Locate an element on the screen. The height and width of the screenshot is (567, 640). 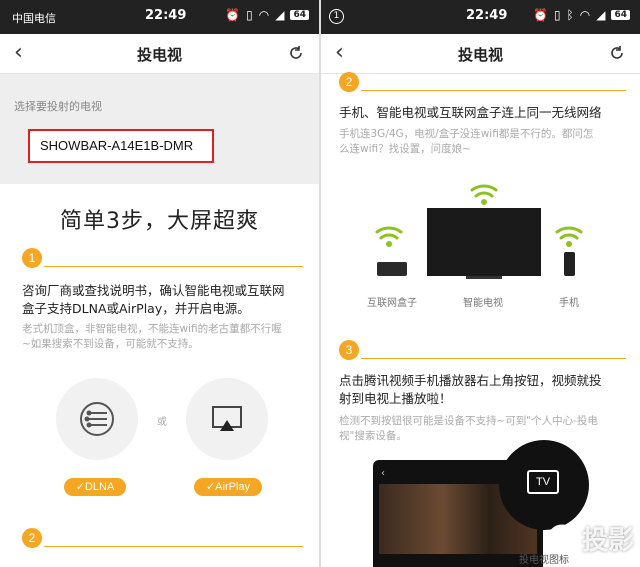
watermark: 投影 is located at coordinates (590, 538).